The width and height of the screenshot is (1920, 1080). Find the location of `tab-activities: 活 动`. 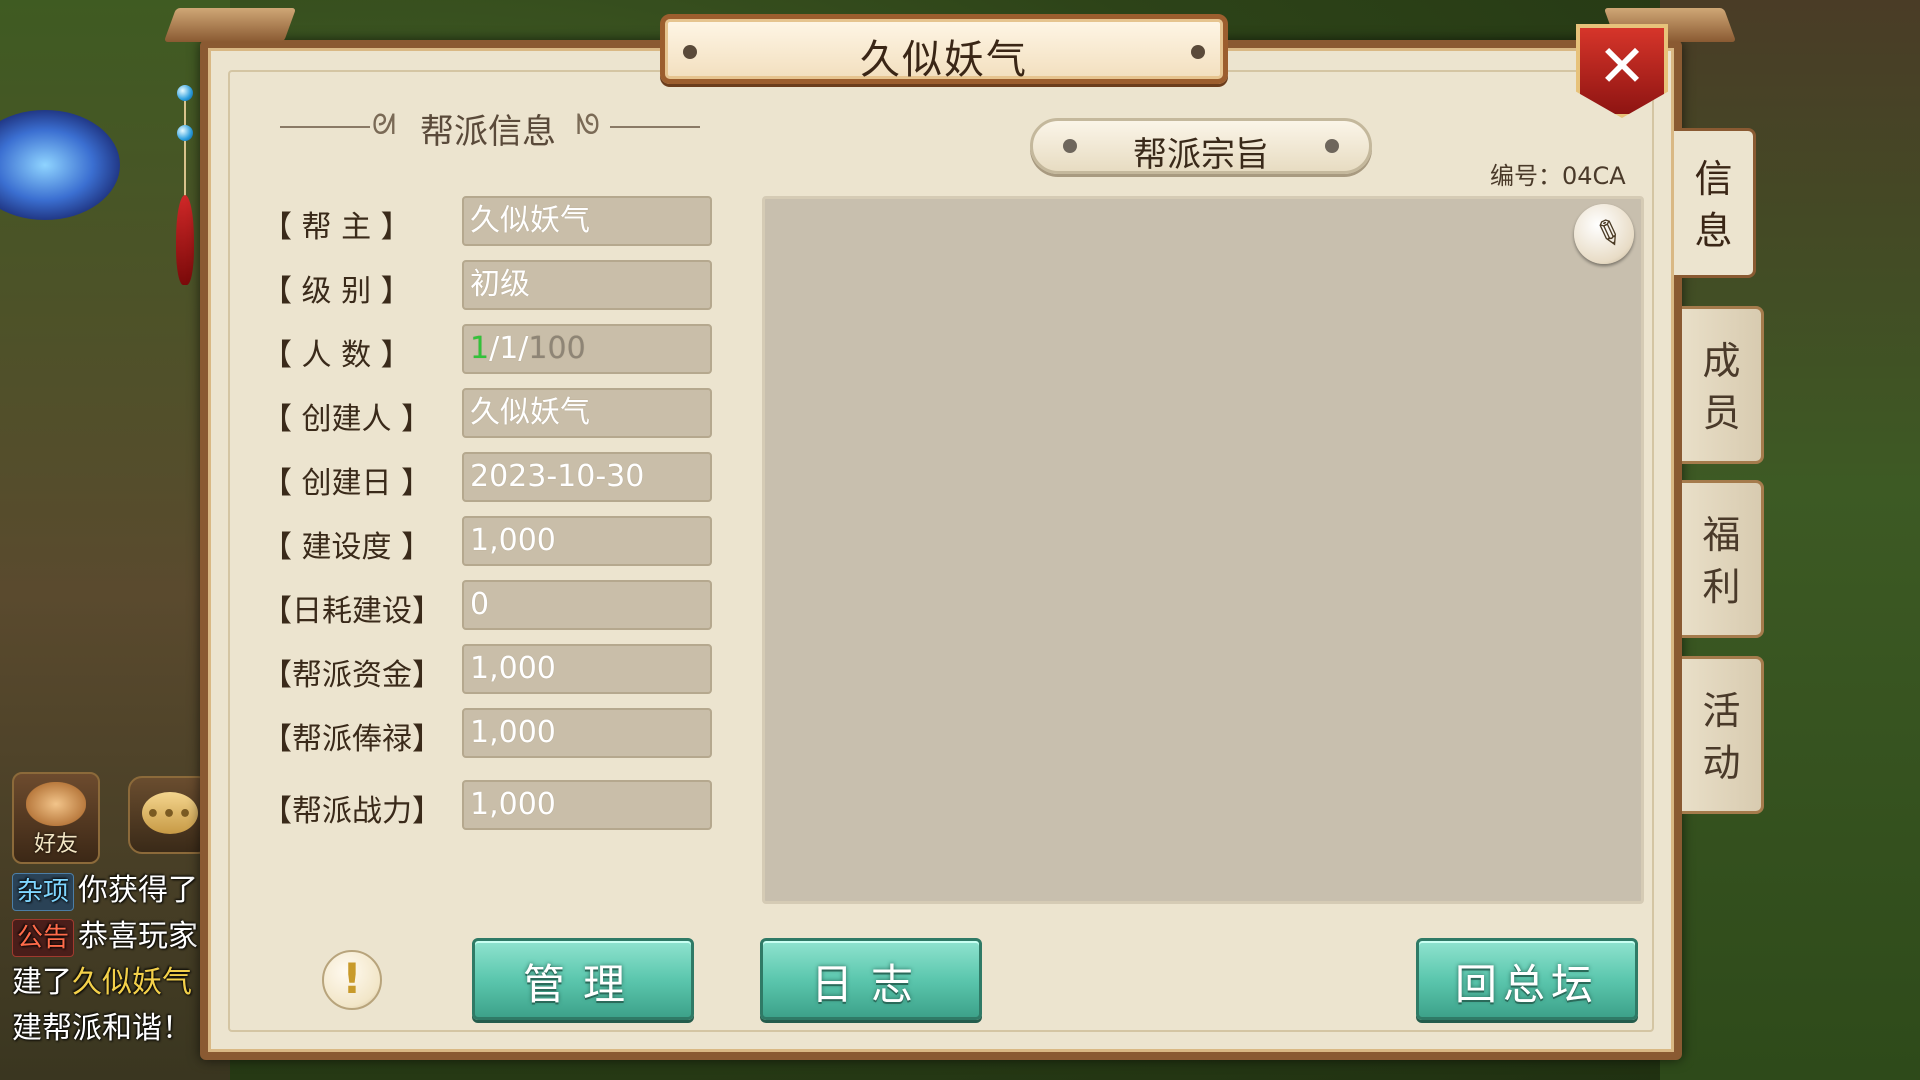

tab-activities: 活 动 is located at coordinates (1723, 735).